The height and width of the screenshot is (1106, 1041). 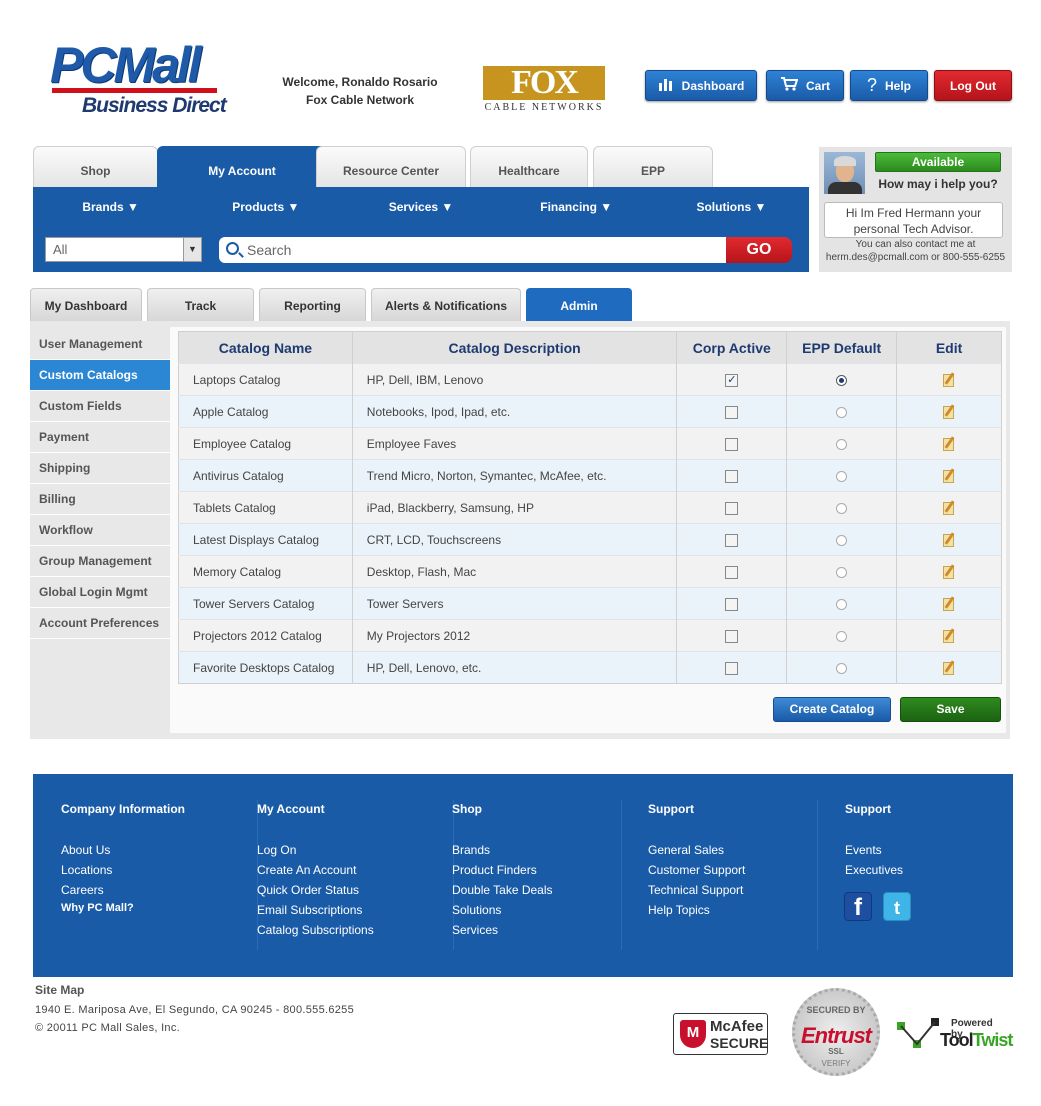 I want to click on sidebar-item-global-login: Global Login Mgmt, so click(x=100, y=592).